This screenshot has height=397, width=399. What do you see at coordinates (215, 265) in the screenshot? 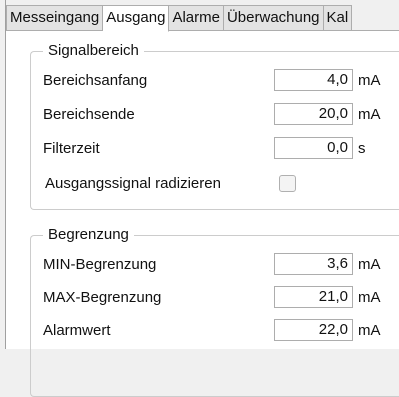
I see `min-begrenzung-row: MIN-Begrenzung mA` at bounding box center [215, 265].